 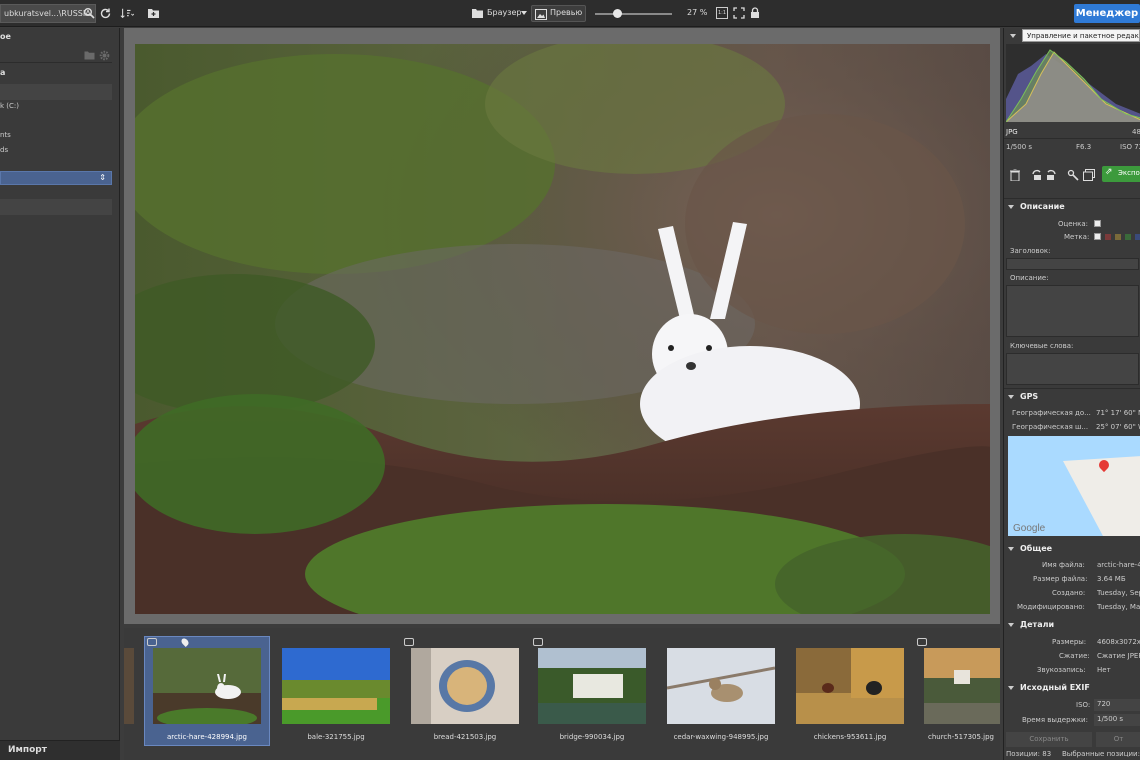 I want to click on selected-dropdown-row: ⇕, so click(x=56, y=178).